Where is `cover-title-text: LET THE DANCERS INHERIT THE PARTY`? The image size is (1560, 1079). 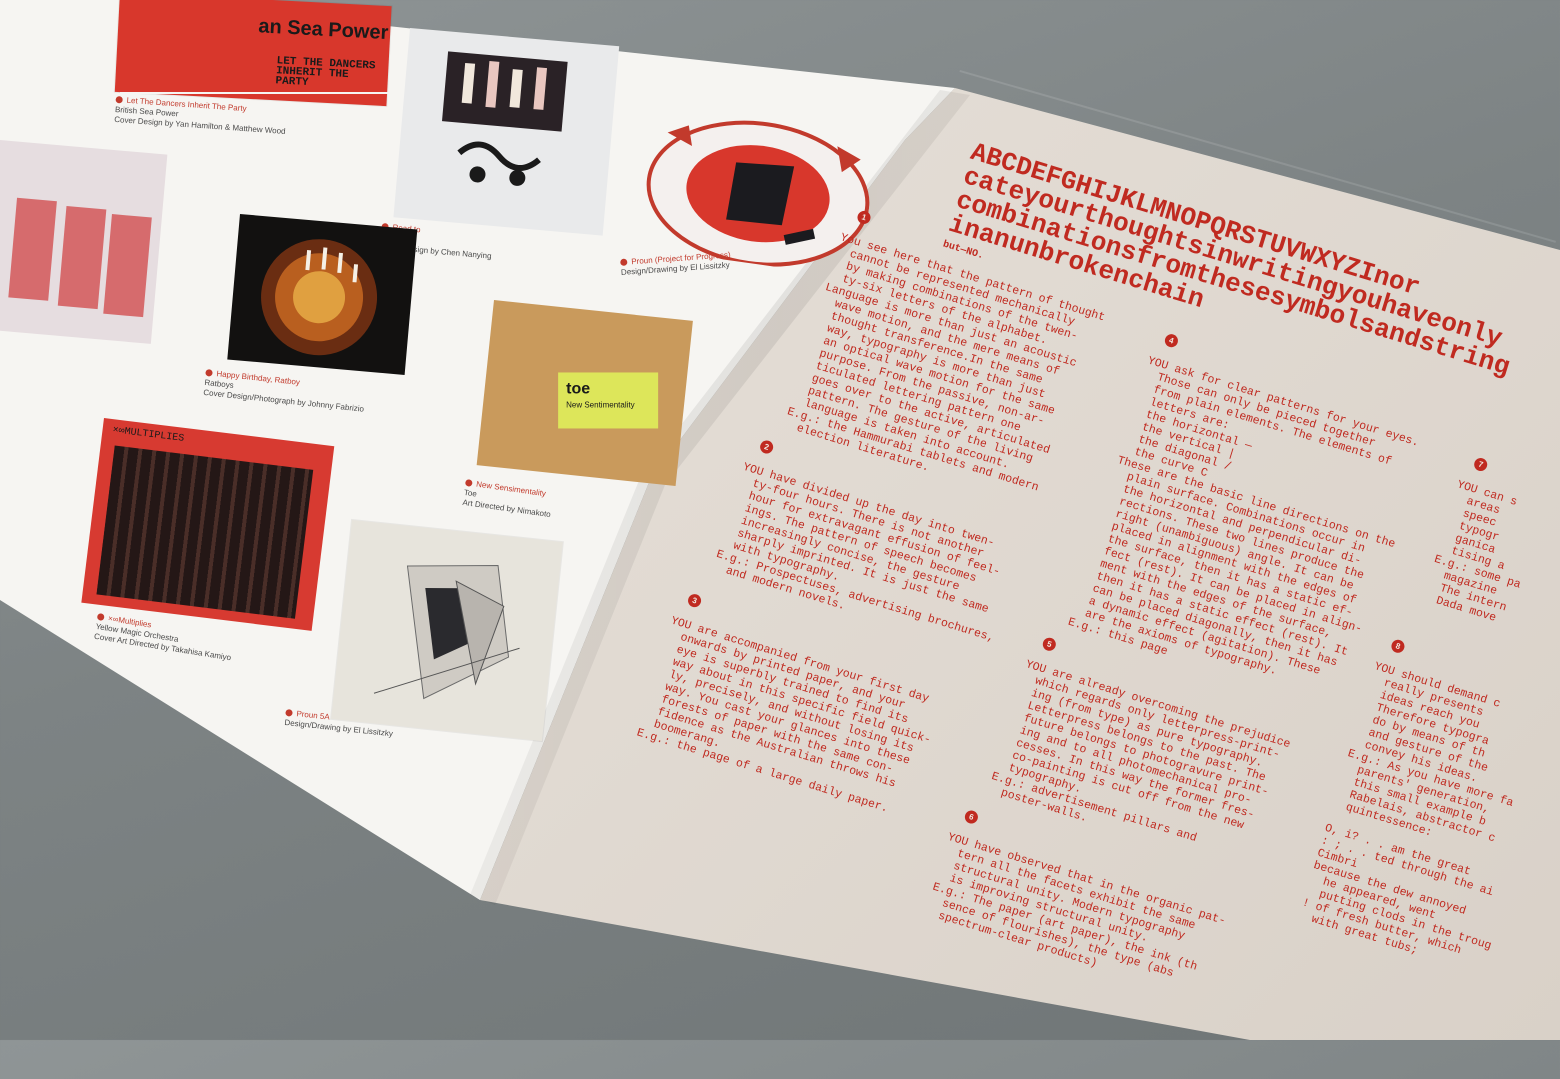
cover-title-text: LET THE DANCERS INHERIT THE PARTY is located at coordinates (325, 72).